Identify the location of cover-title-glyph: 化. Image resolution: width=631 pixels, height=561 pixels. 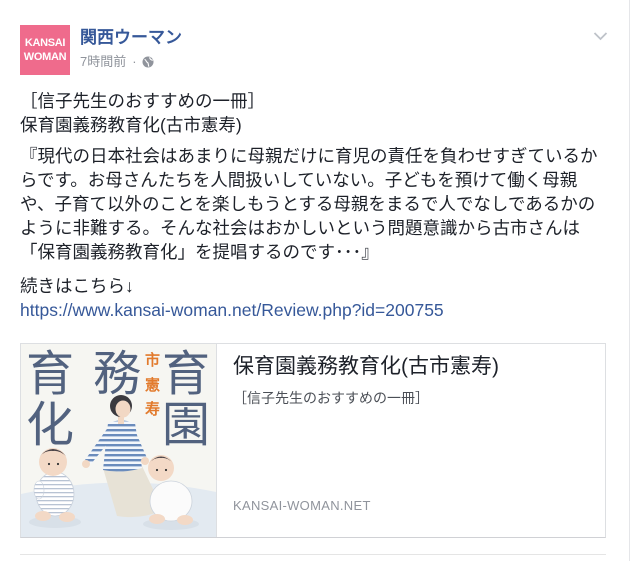
(50, 425).